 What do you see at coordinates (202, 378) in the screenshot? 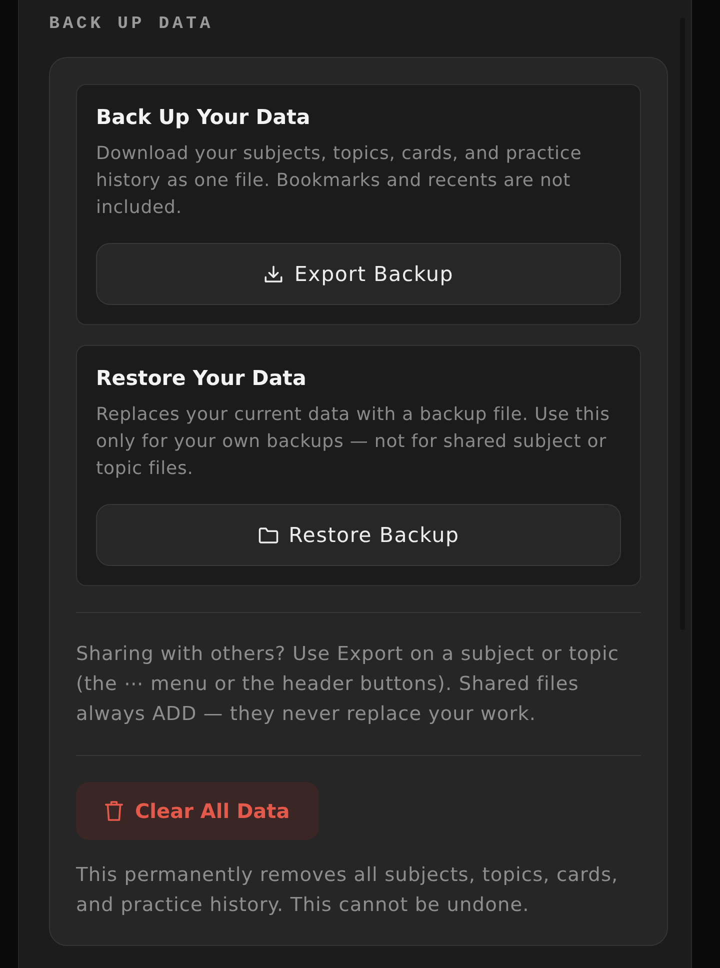
I see `option-title: Restore Your Data` at bounding box center [202, 378].